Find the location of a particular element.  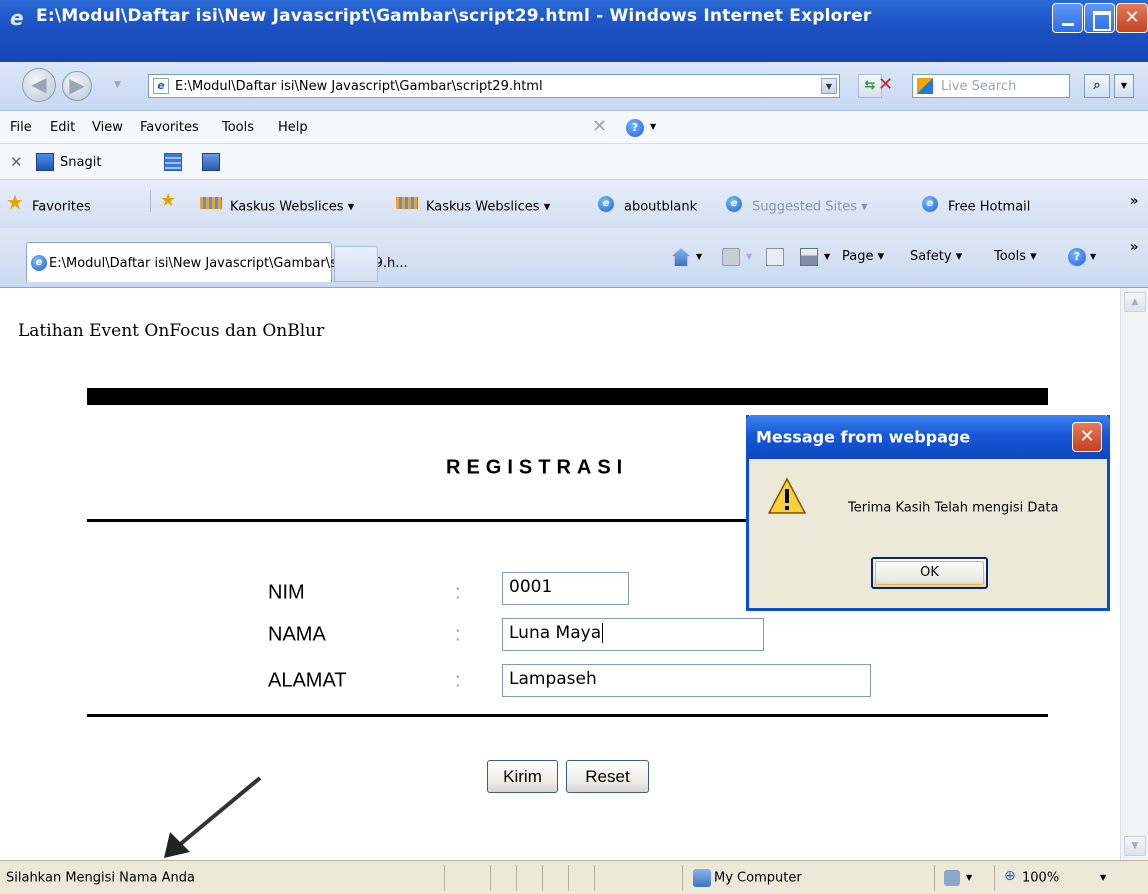

page-heading: Latihan Event OnFocus dan OnBlur is located at coordinates (171, 331).